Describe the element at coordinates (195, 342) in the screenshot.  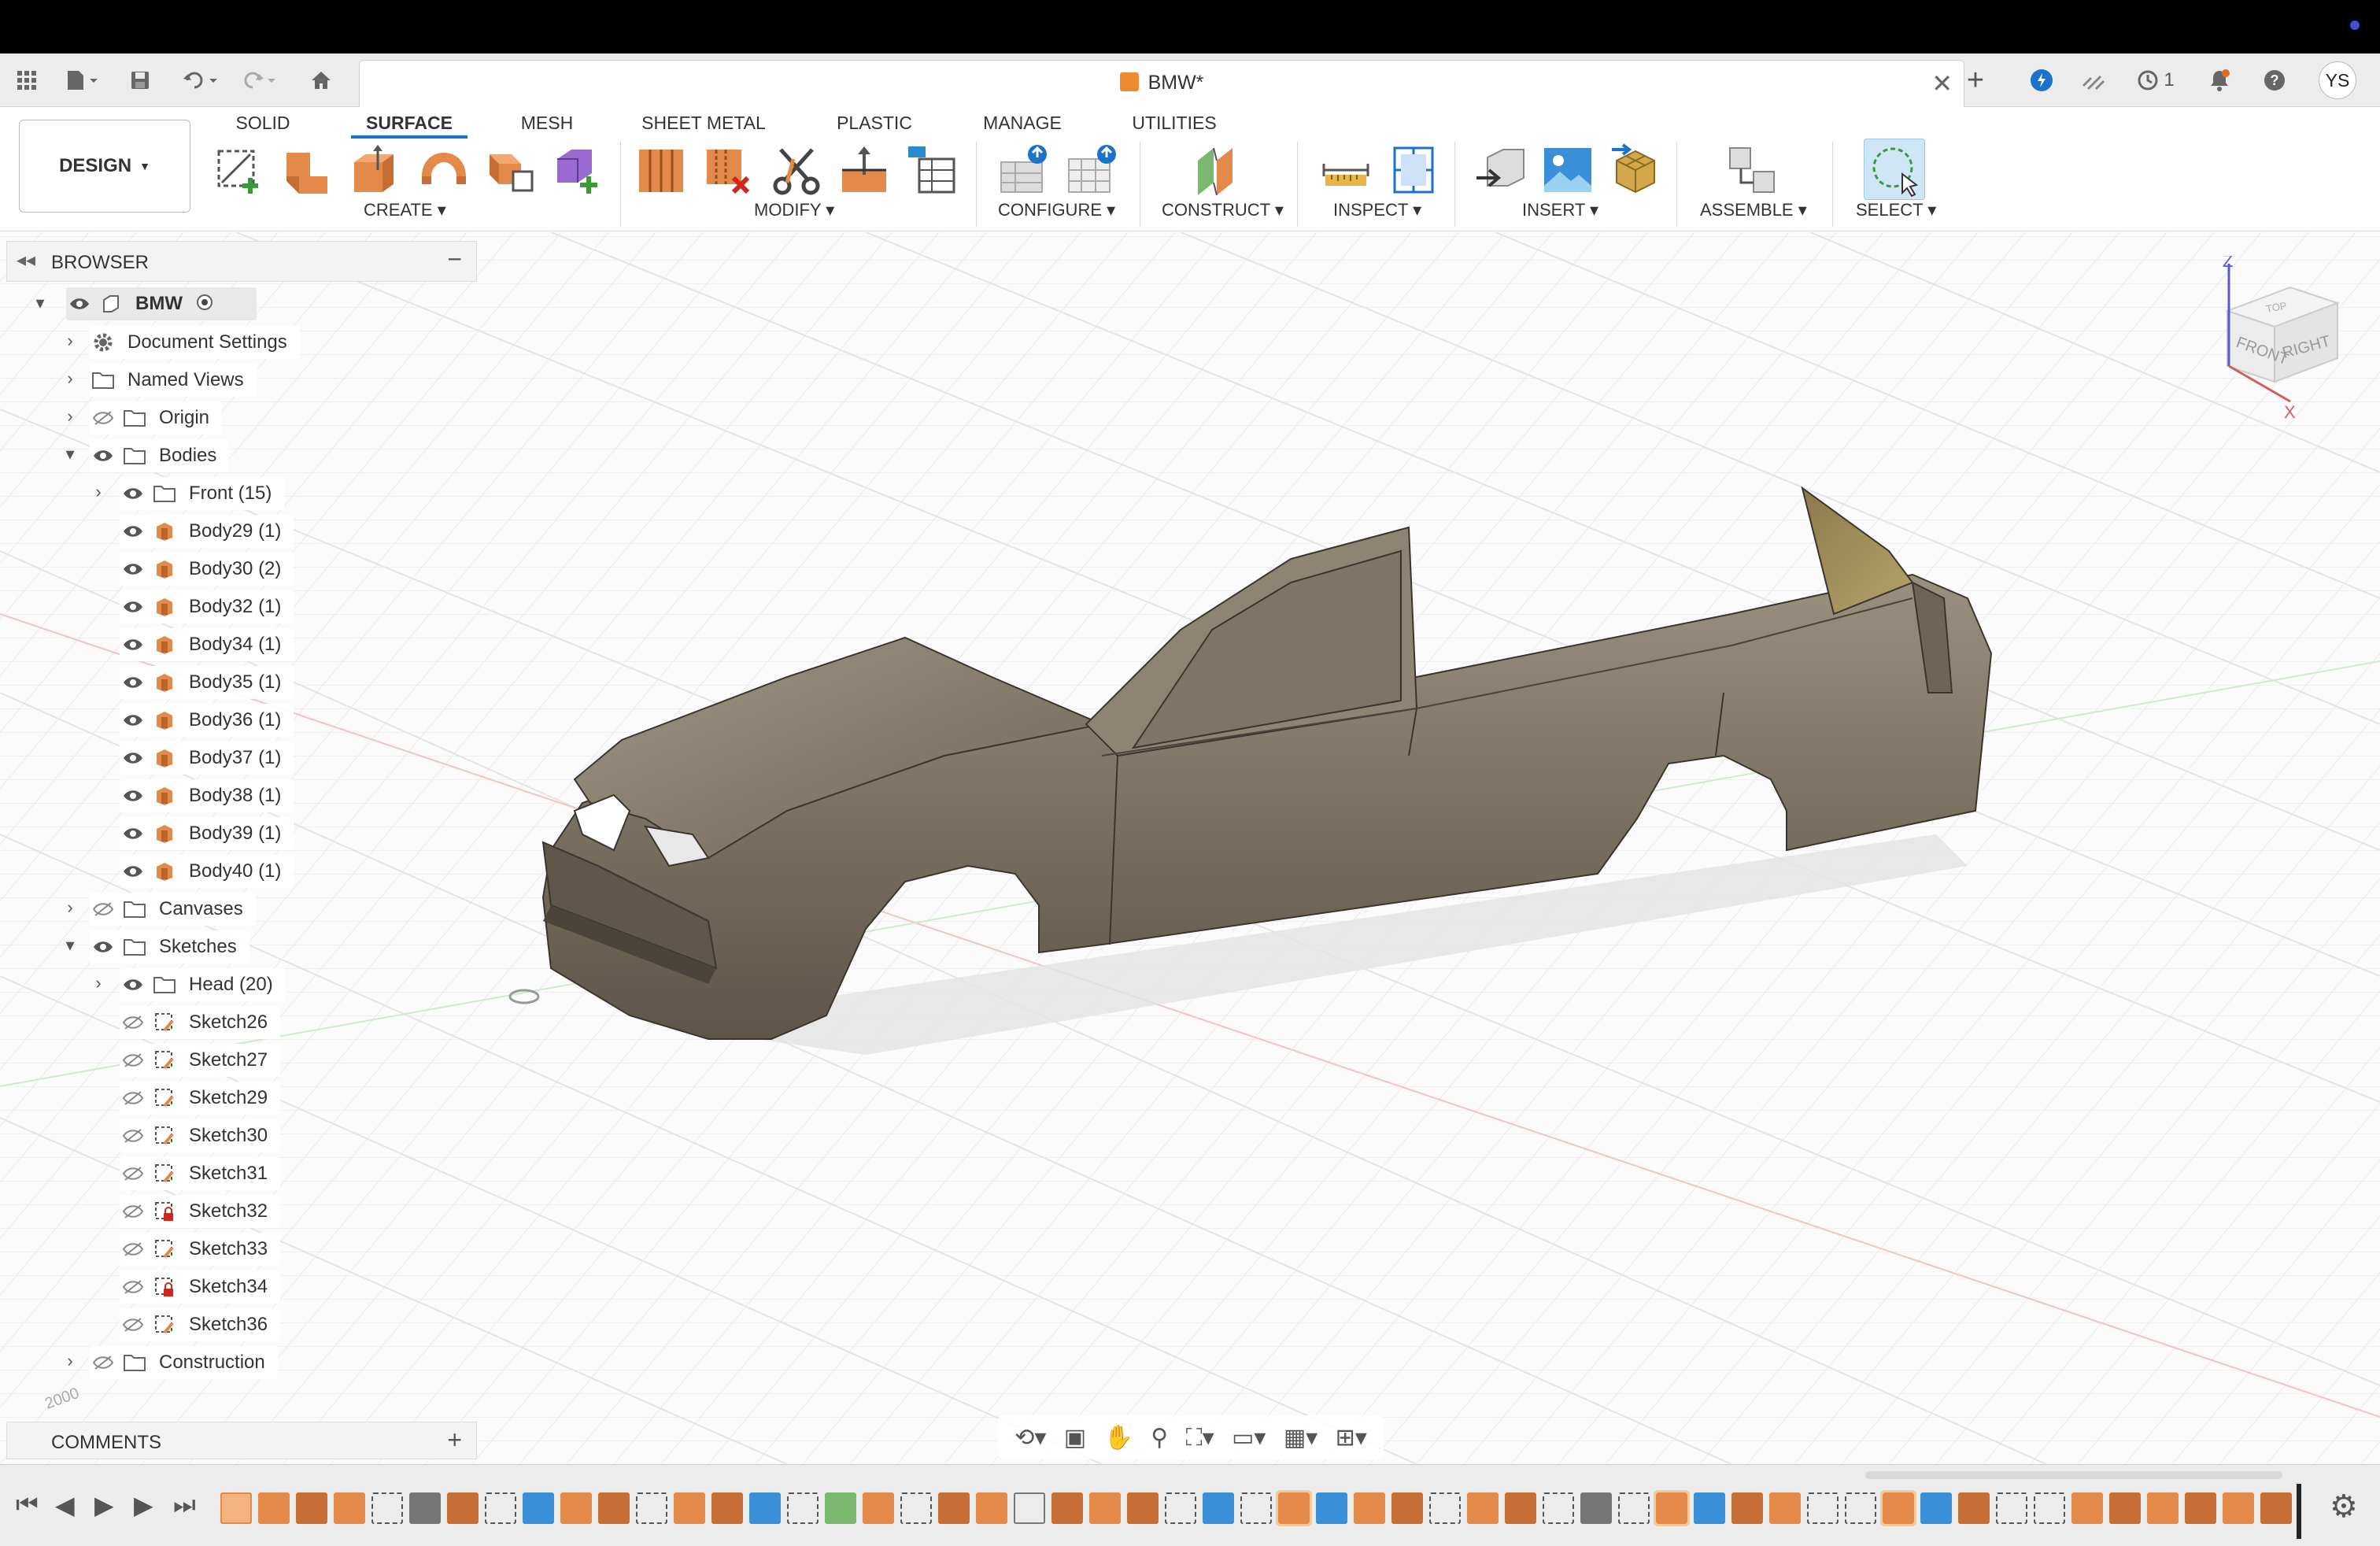
I see `tree-document-settings: Document Settings` at that location.